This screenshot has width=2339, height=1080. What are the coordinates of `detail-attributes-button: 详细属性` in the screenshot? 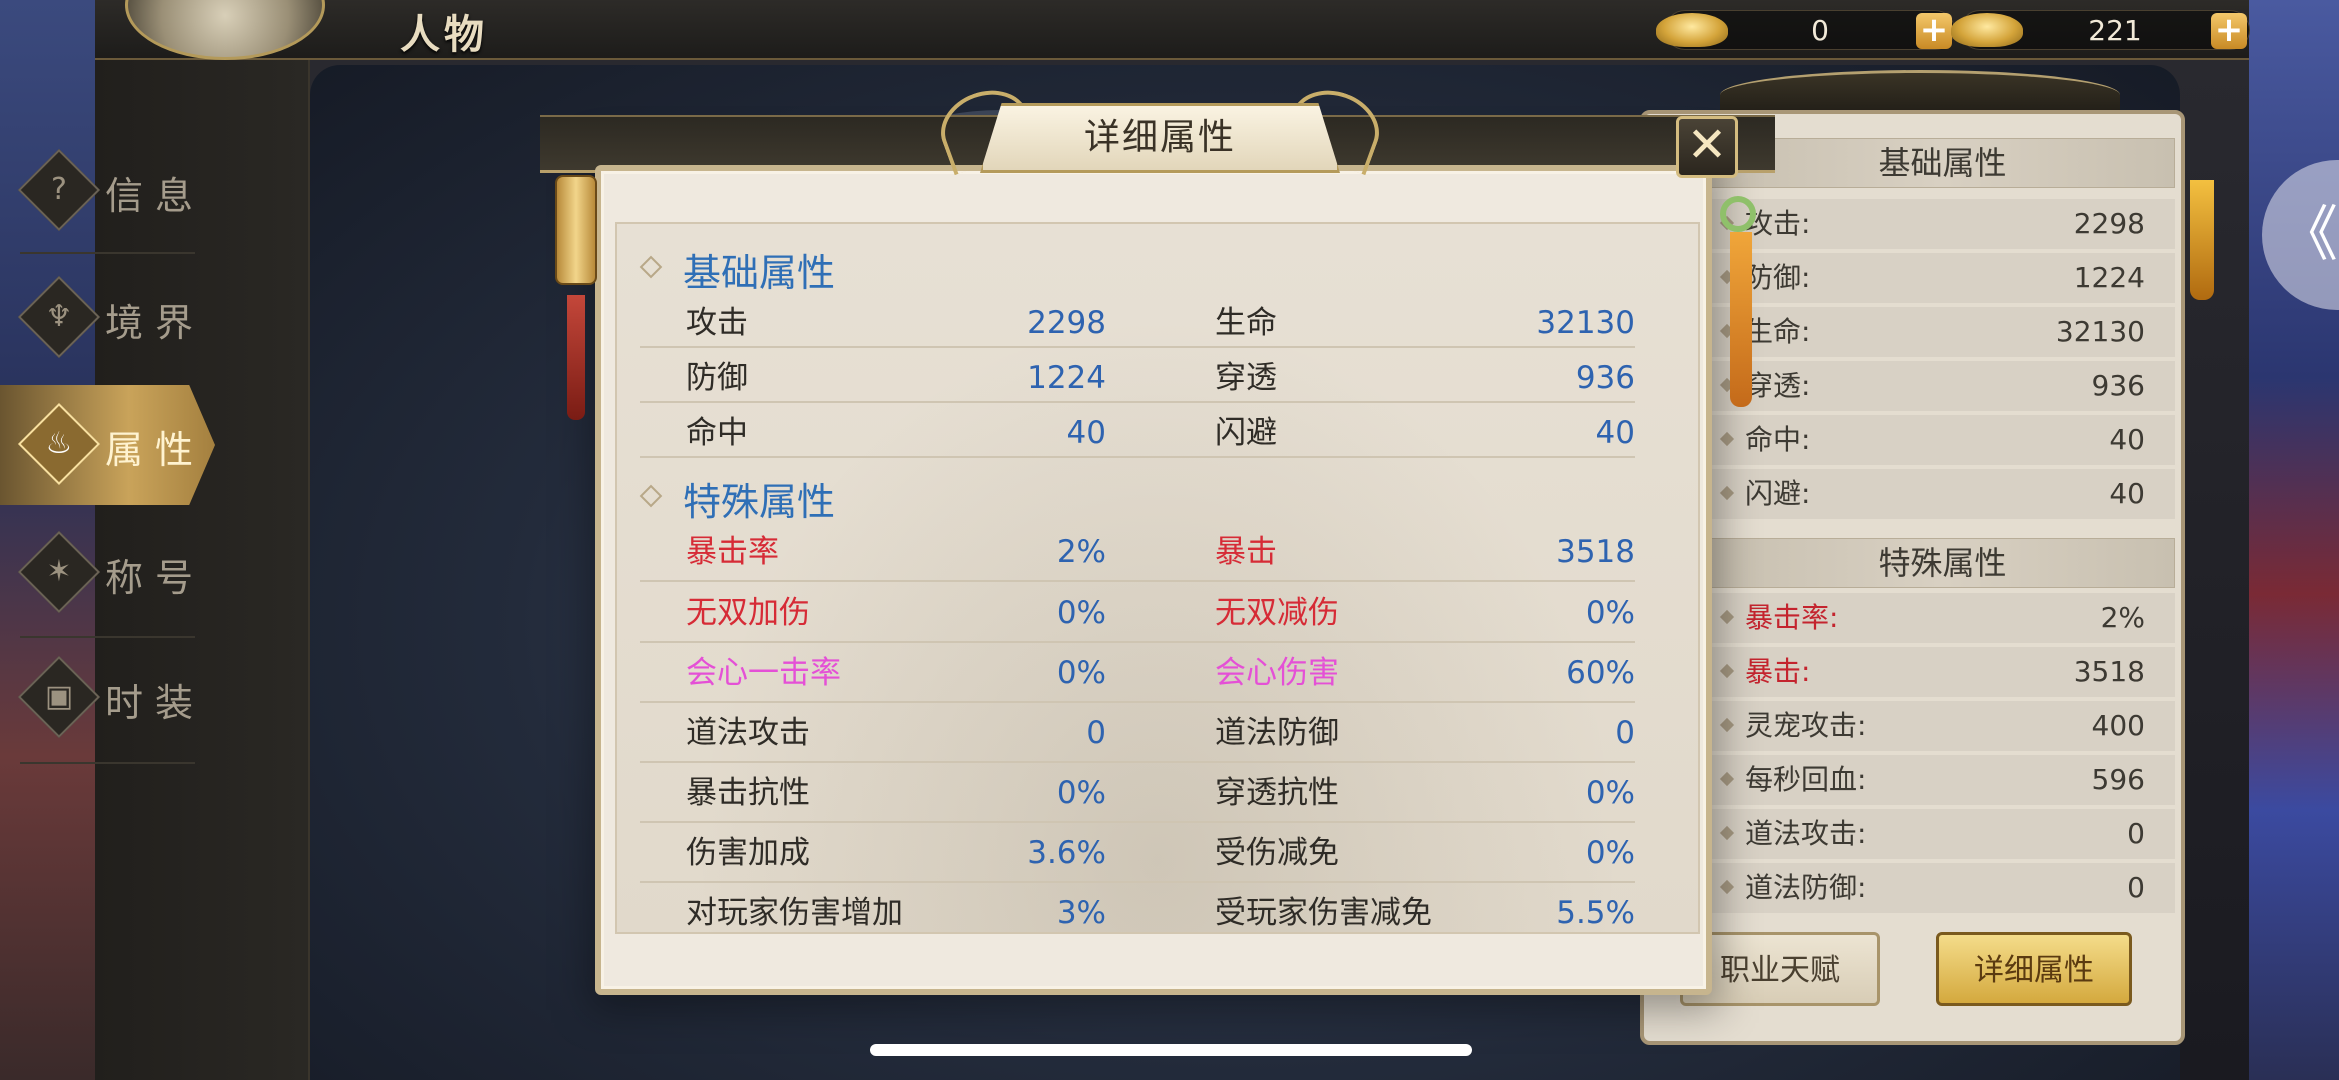 It's located at (2034, 969).